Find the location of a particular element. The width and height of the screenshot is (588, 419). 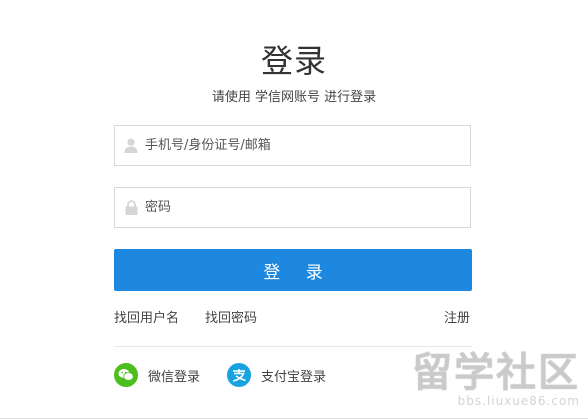

alipay-icon is located at coordinates (239, 375).